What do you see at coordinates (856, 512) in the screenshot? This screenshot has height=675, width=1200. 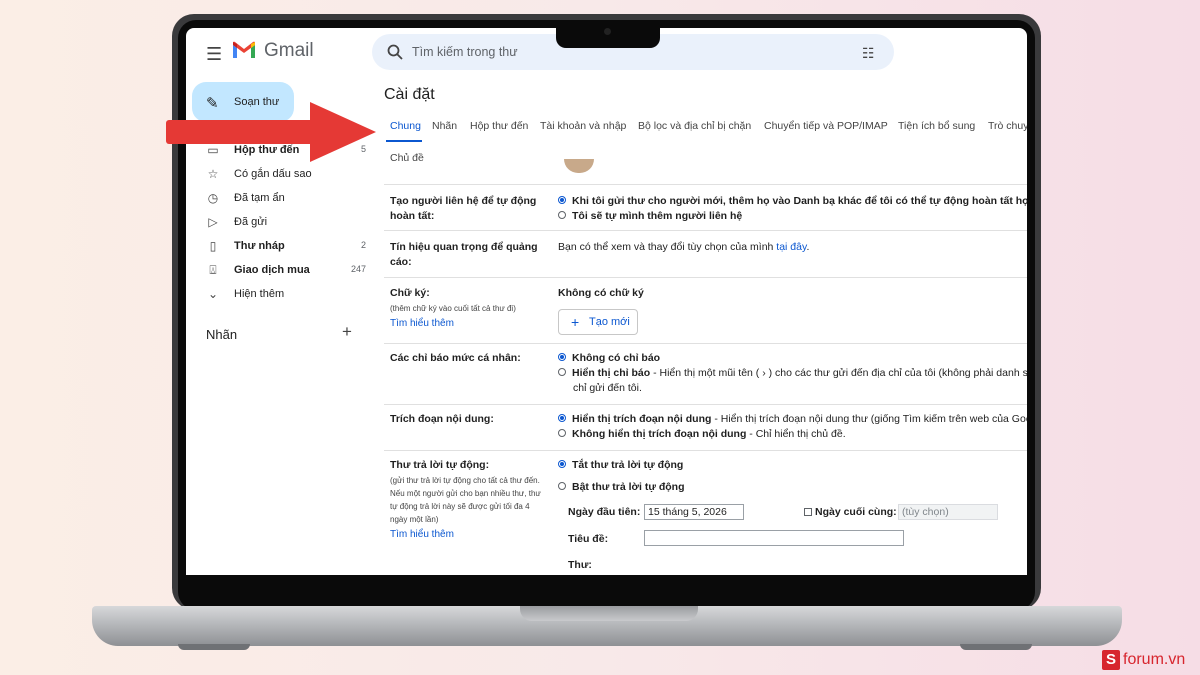 I see `last-day-label: Ngày cuối cùng:` at bounding box center [856, 512].